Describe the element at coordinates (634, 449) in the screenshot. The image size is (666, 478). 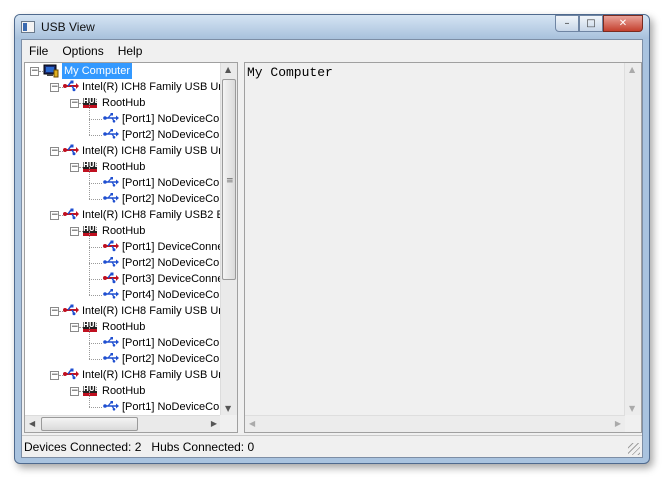
I see `resize-grip-icon` at that location.